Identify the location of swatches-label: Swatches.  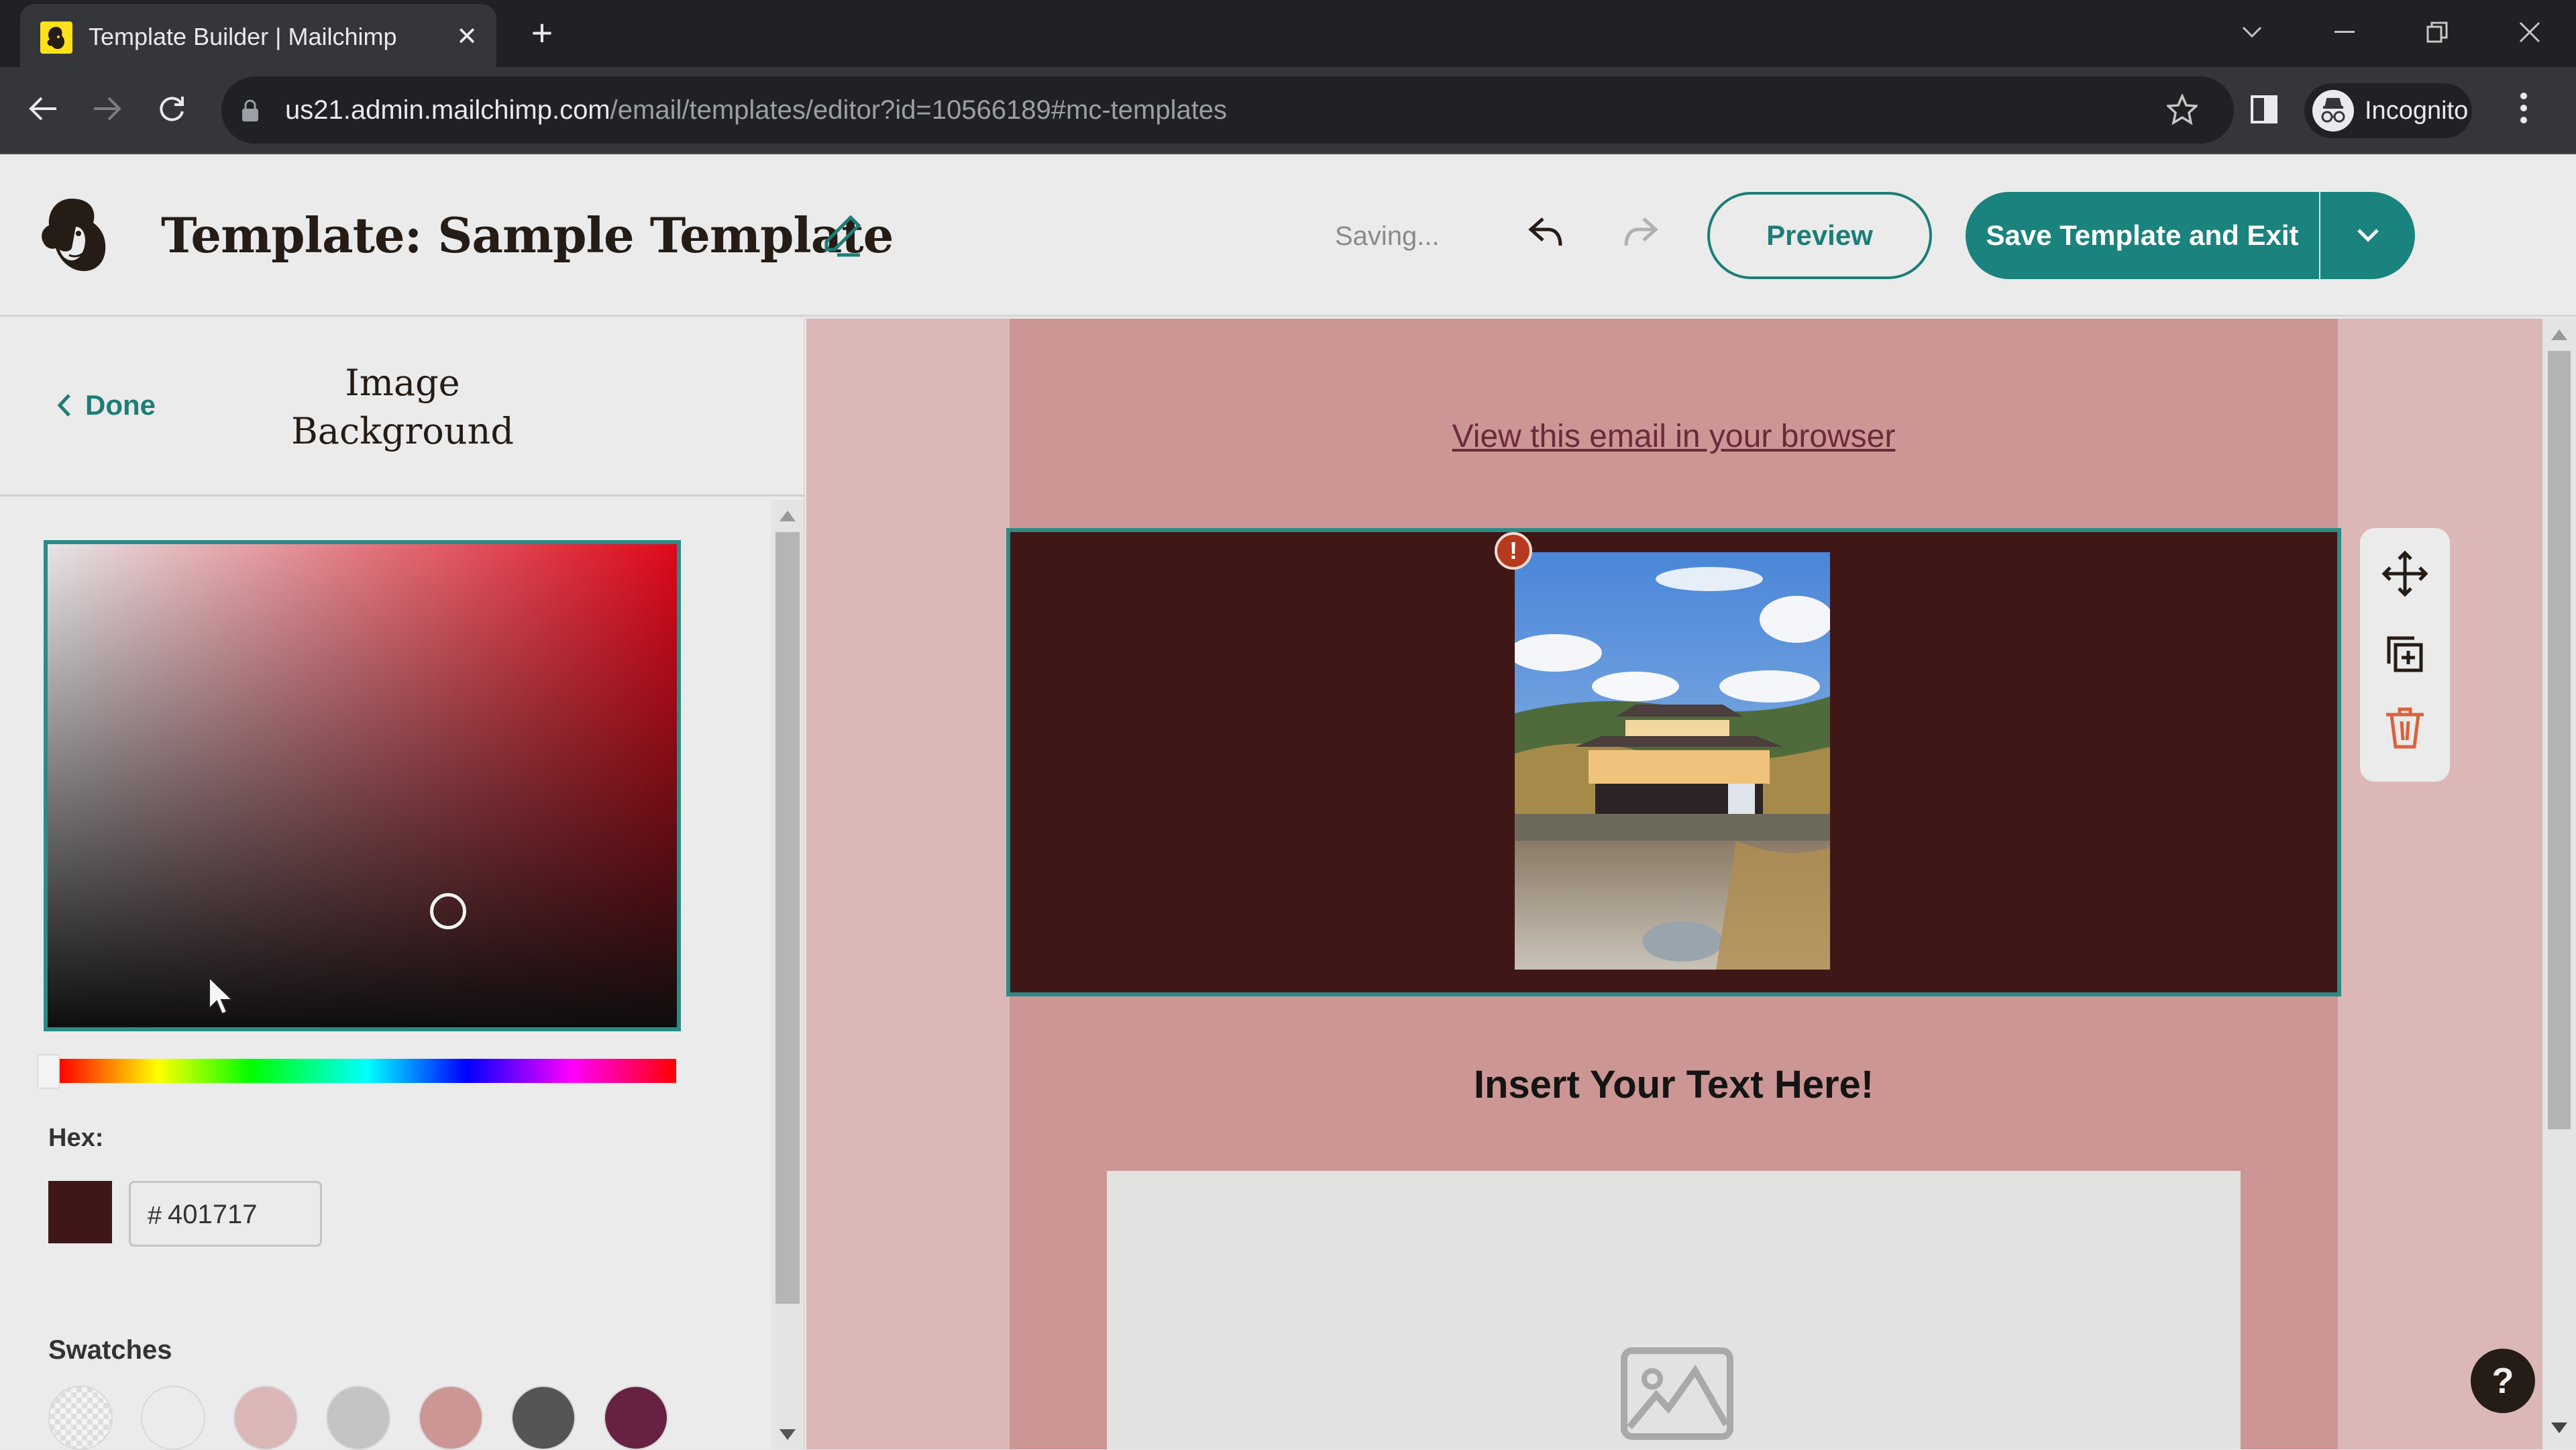
(110, 1350).